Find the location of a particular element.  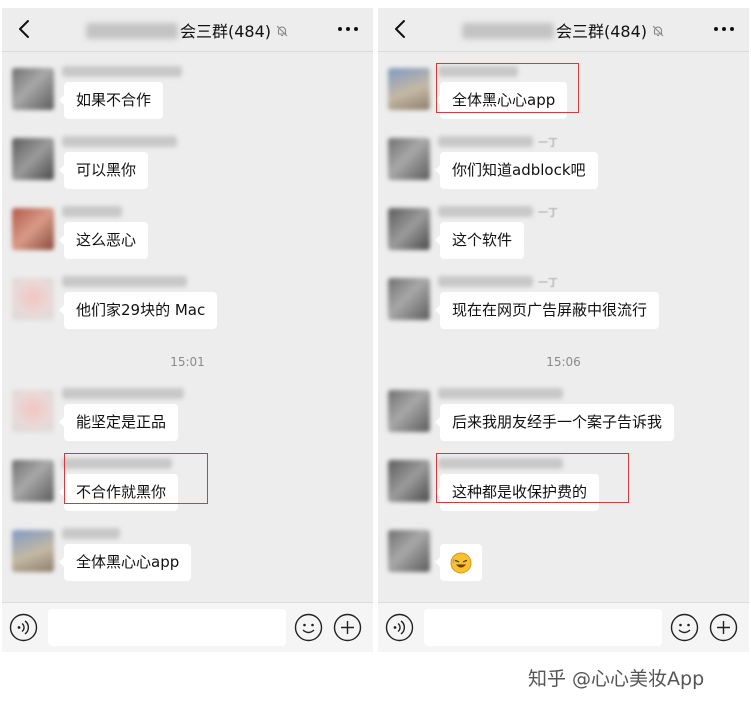

sticker-bubble is located at coordinates (458, 562).